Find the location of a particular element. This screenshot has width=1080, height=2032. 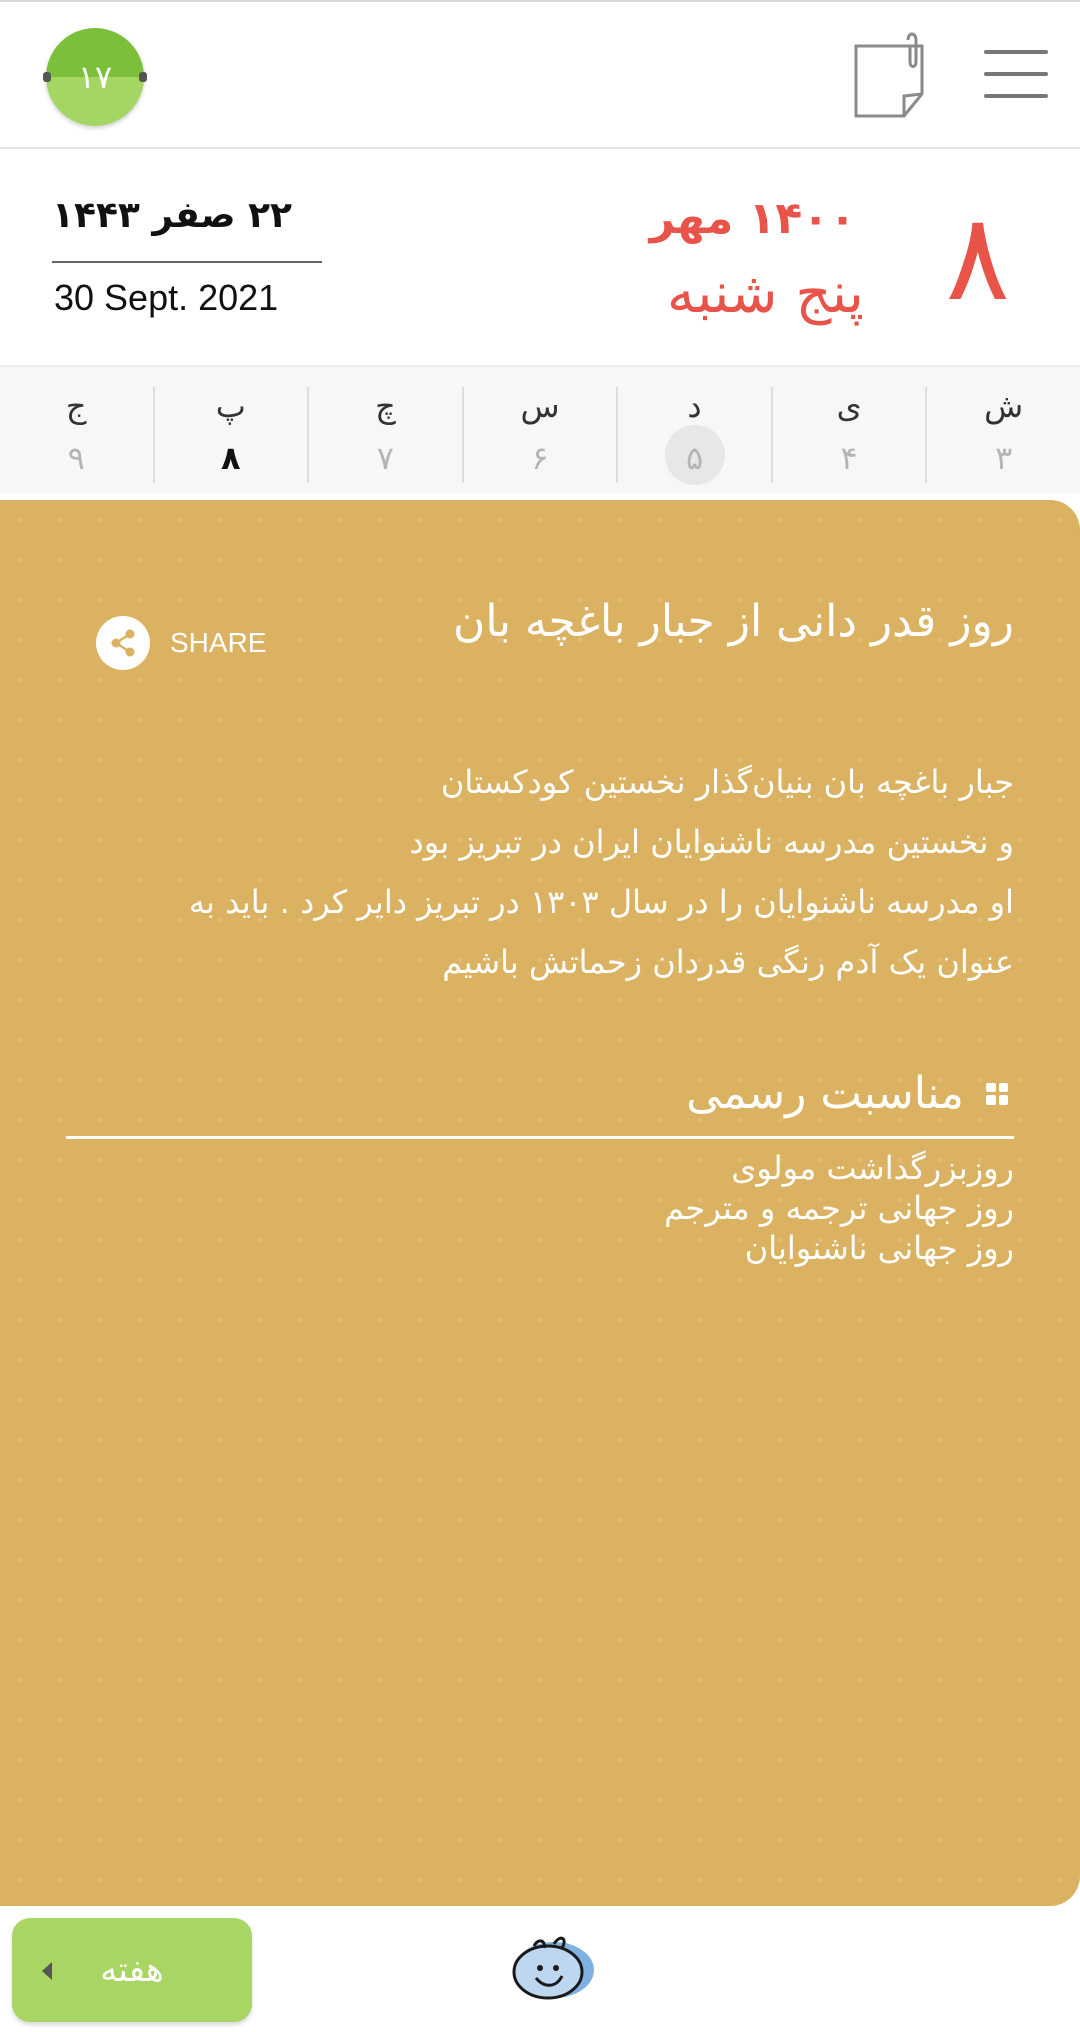

gregorian-date: 30 Sept. 2021 is located at coordinates (166, 297).